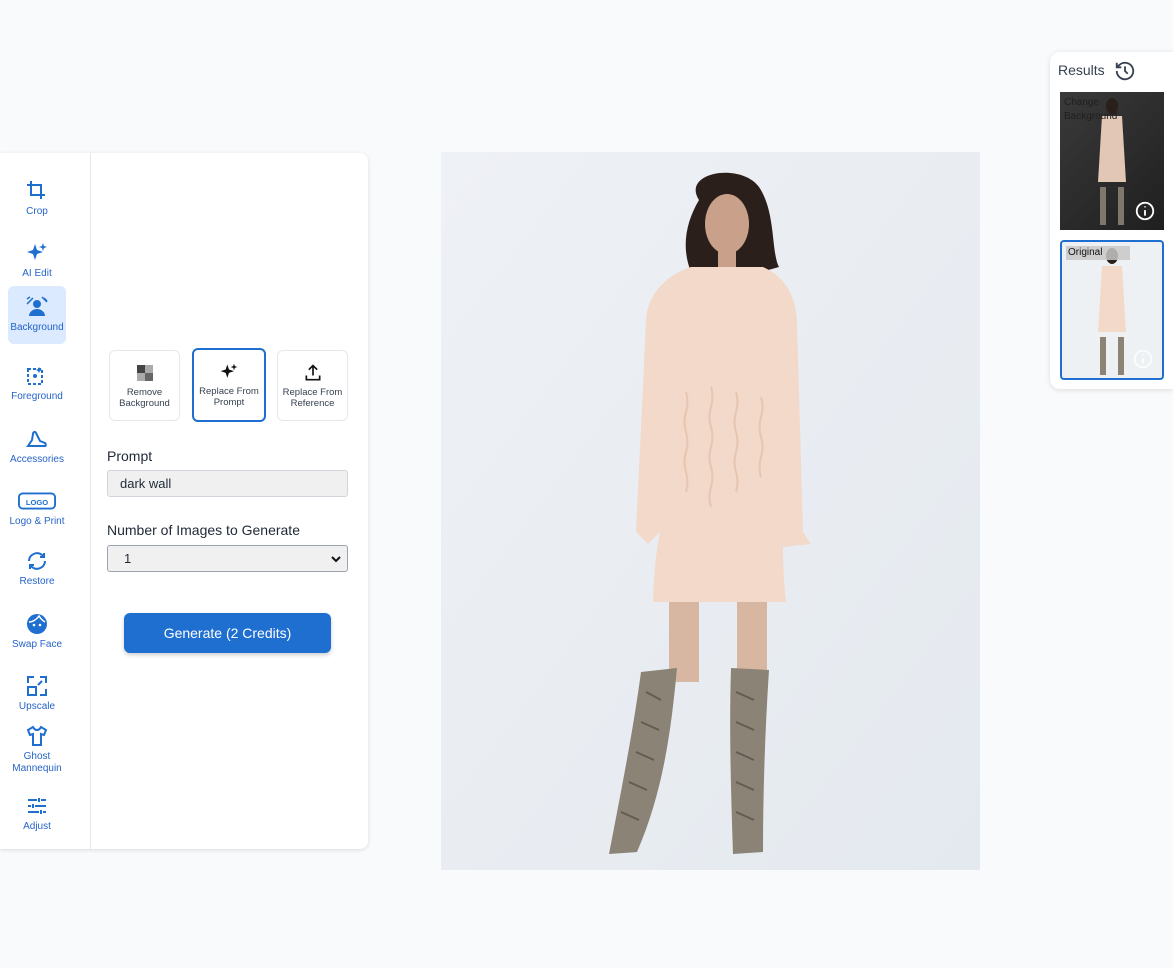  I want to click on option-remove-background: Remove Background, so click(144, 385).